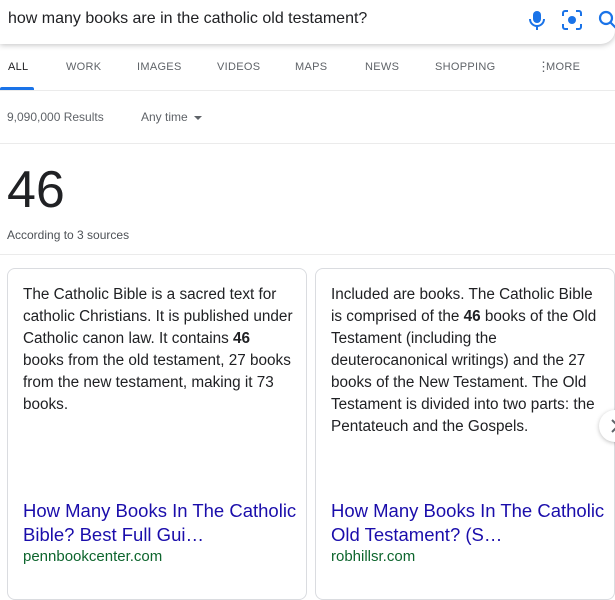 The width and height of the screenshot is (615, 600). Describe the element at coordinates (68, 235) in the screenshot. I see `answer-sources: According to 3 sources` at that location.